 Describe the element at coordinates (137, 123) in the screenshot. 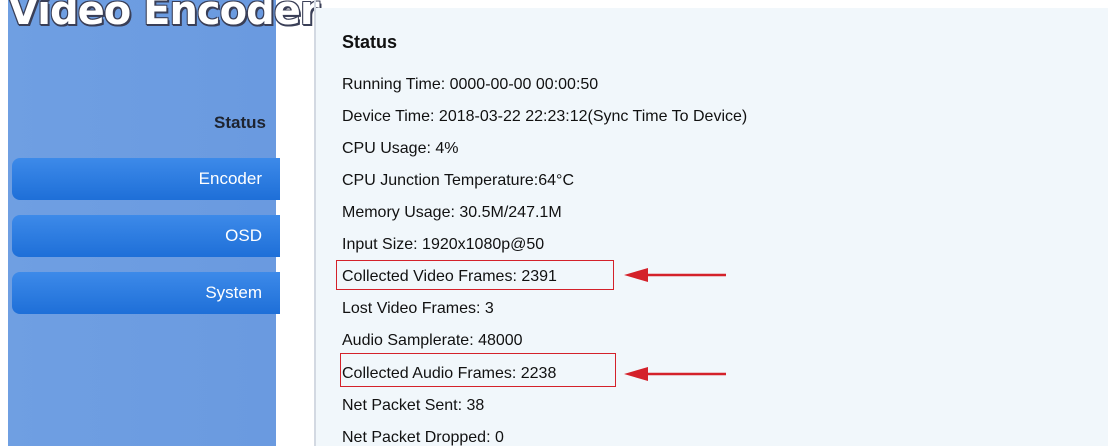

I see `sidebar-item-status: Status` at that location.